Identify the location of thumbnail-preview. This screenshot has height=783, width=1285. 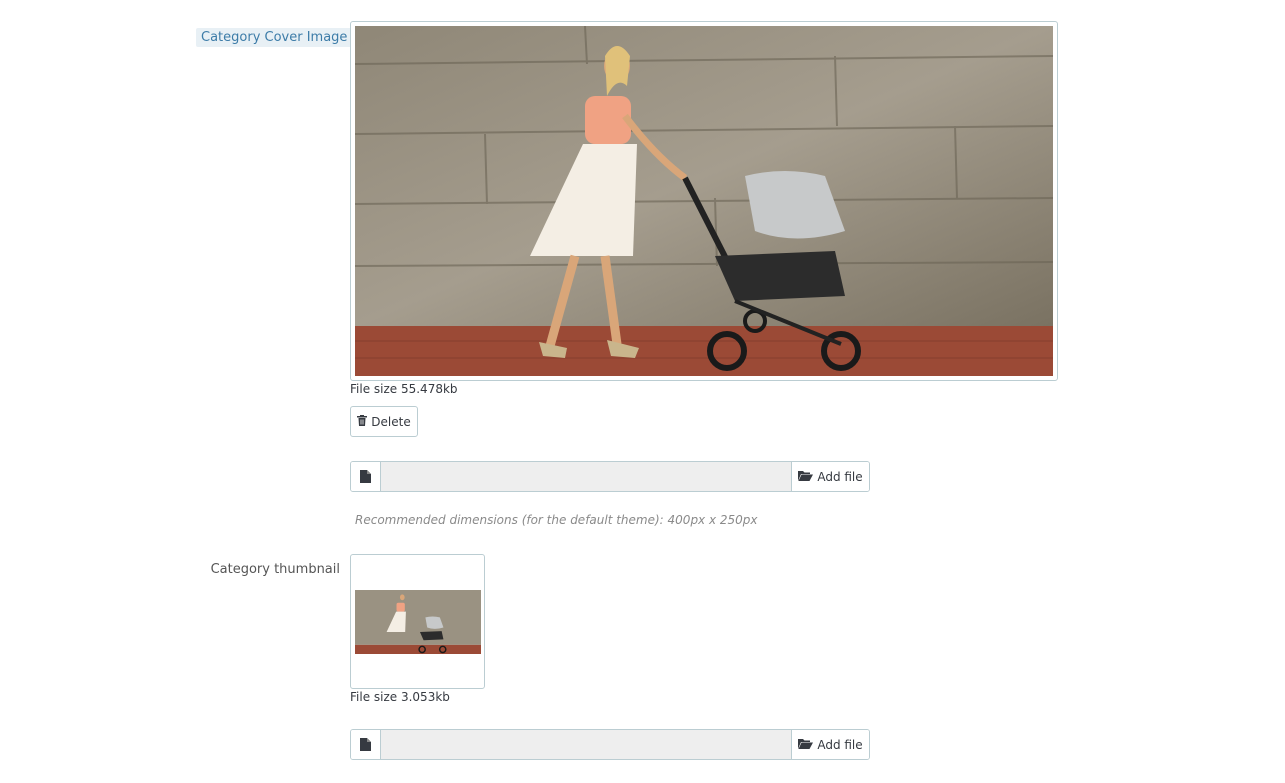
(417, 621).